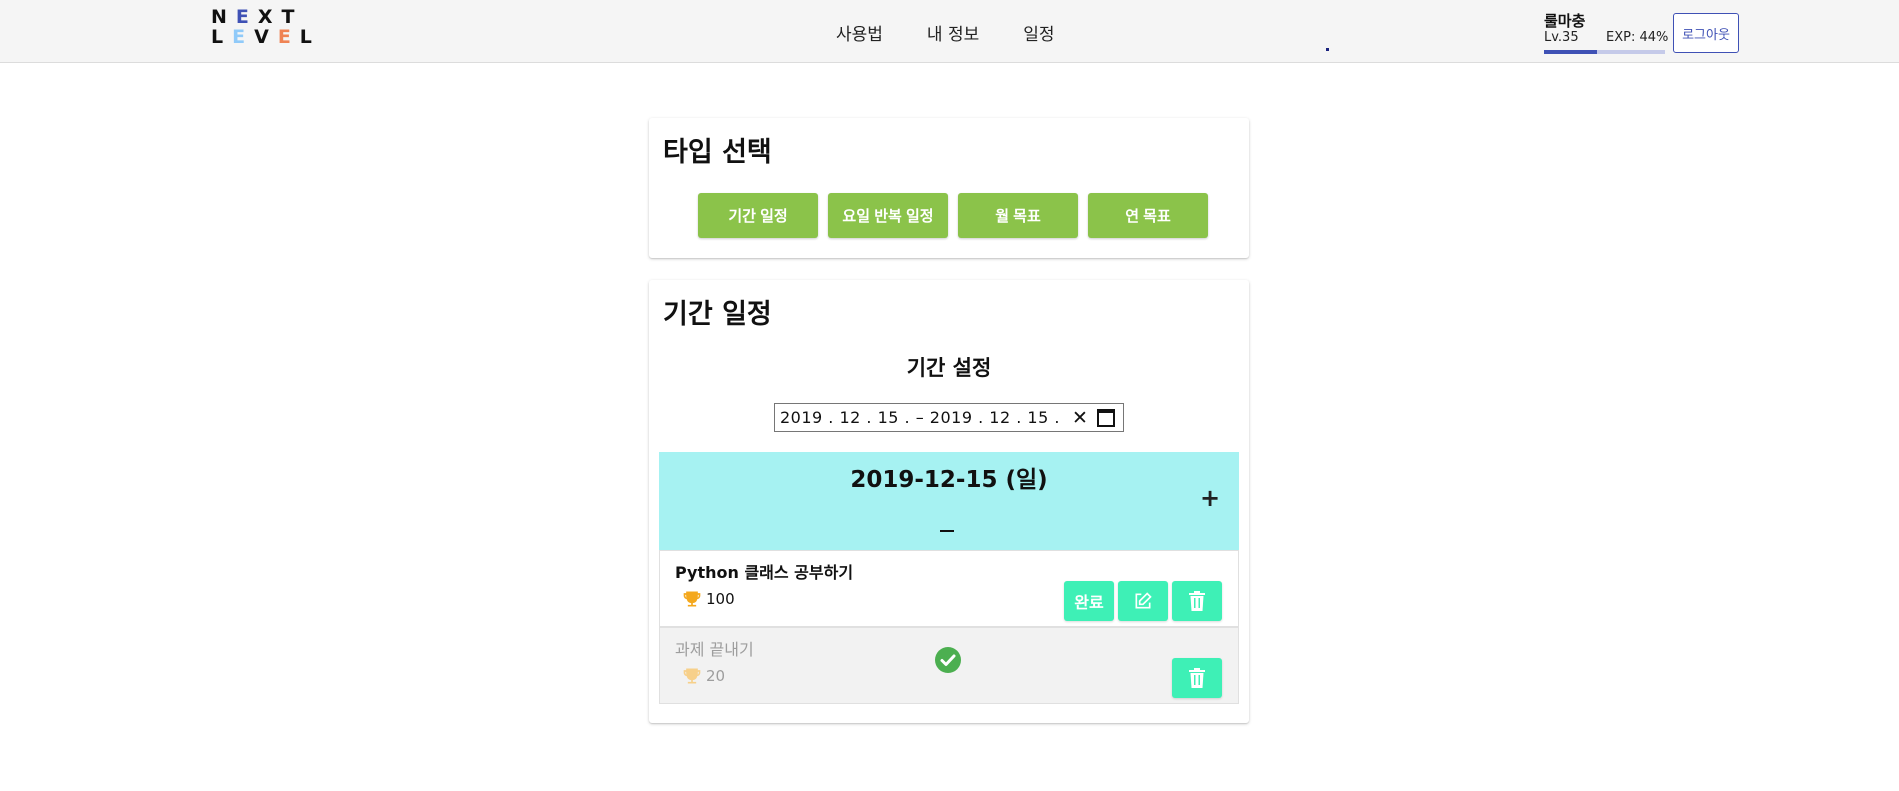  What do you see at coordinates (764, 572) in the screenshot?
I see `task-title: Python 클래스 공부하기` at bounding box center [764, 572].